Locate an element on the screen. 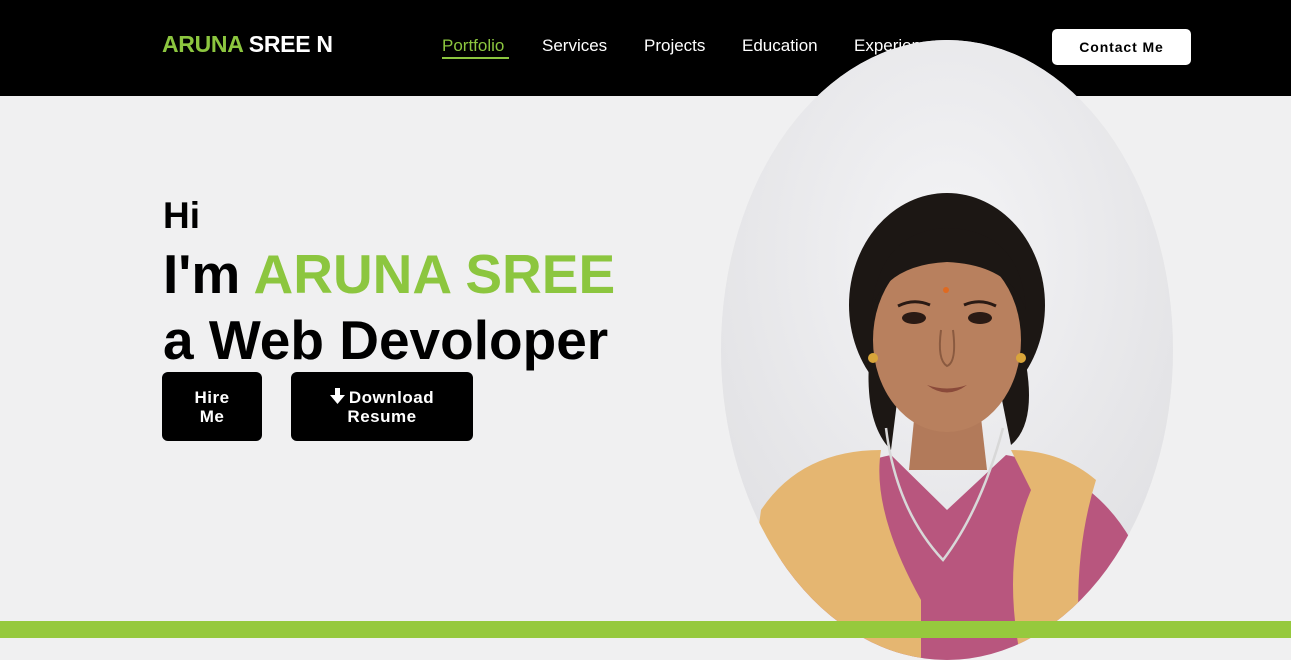  hire-me-button: Hire Me is located at coordinates (212, 406).